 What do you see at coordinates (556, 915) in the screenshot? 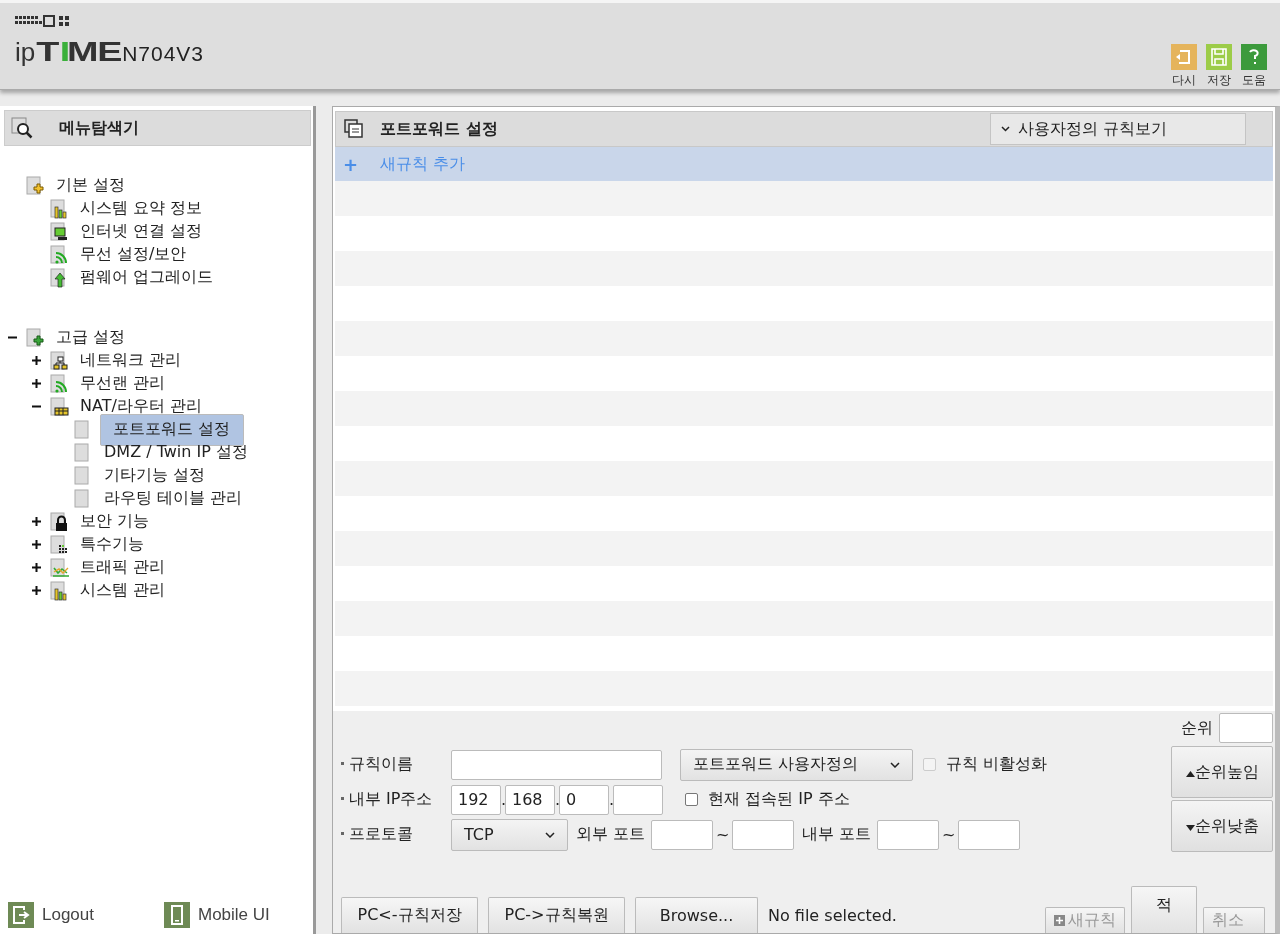
I see `restore-from-pc-button: PC->규칙복원` at bounding box center [556, 915].